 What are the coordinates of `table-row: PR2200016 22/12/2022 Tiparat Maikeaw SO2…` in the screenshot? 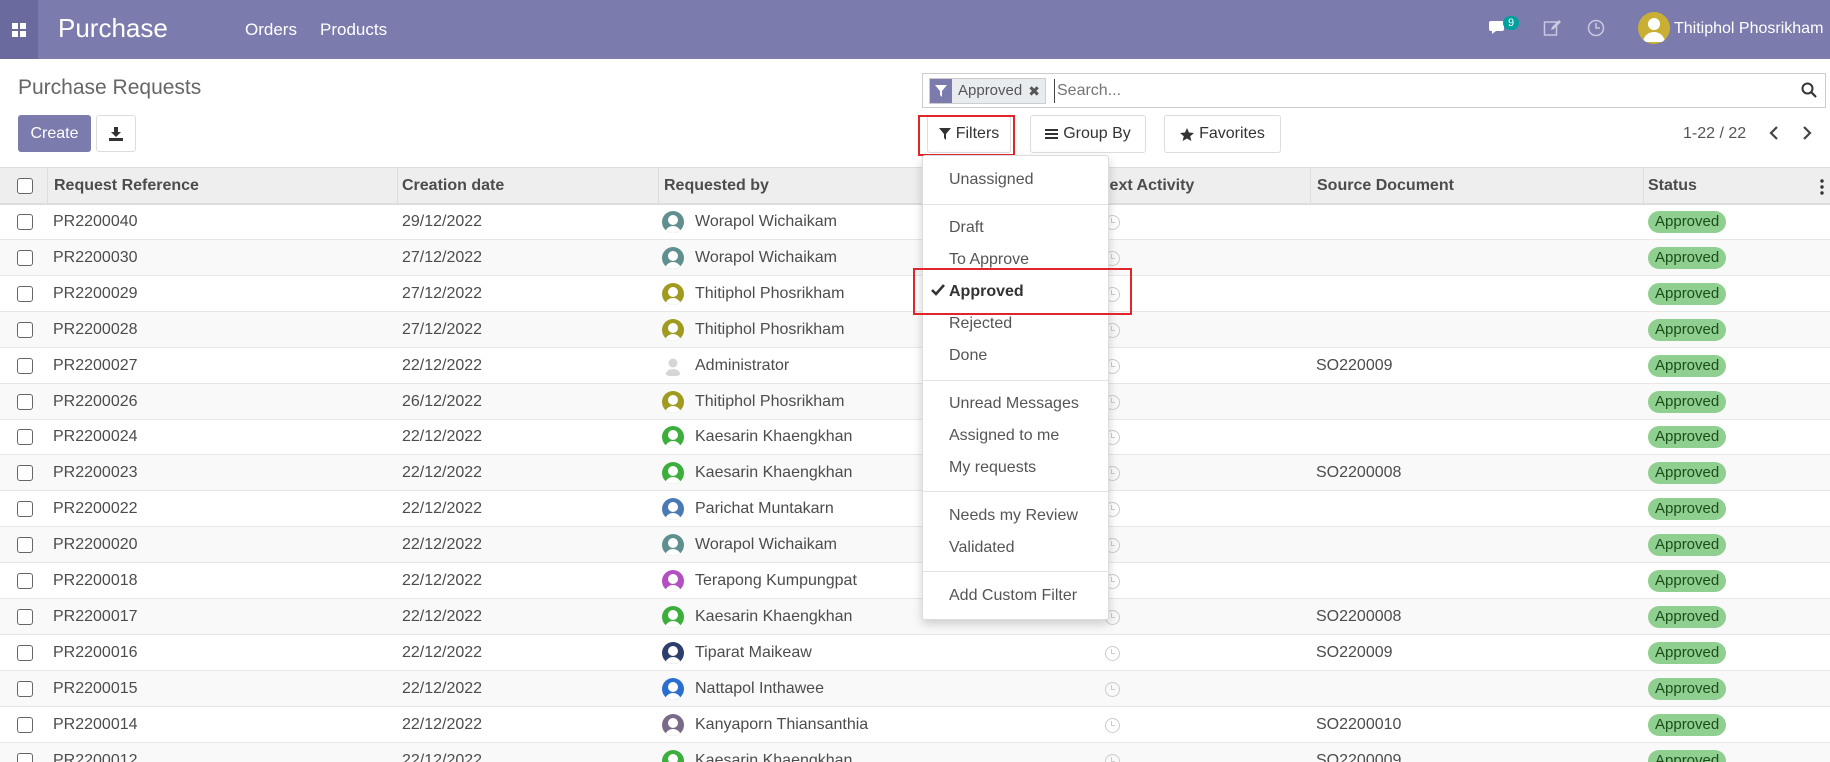 It's located at (915, 653).